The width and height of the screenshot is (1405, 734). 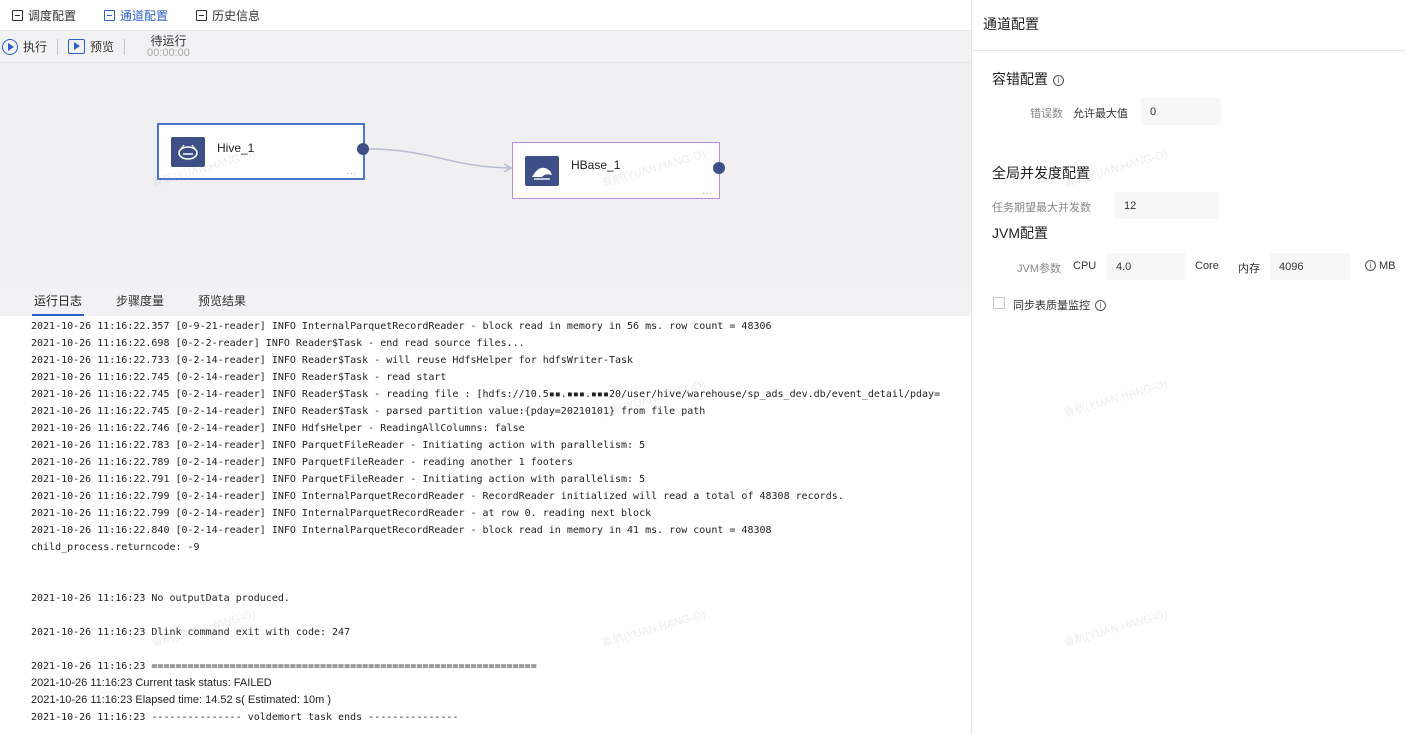 What do you see at coordinates (1041, 208) in the screenshot?
I see `max-concurrency-label: 任务期望最大并发数` at bounding box center [1041, 208].